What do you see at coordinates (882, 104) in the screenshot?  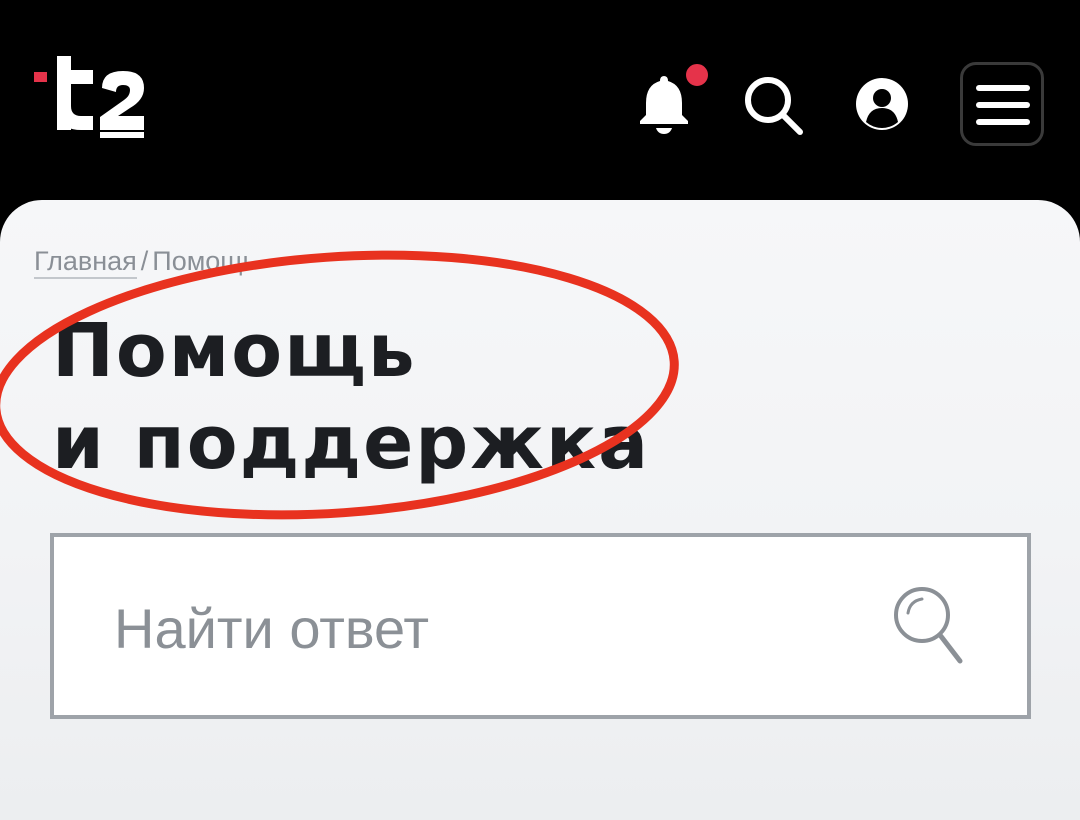 I see `profile-icon` at bounding box center [882, 104].